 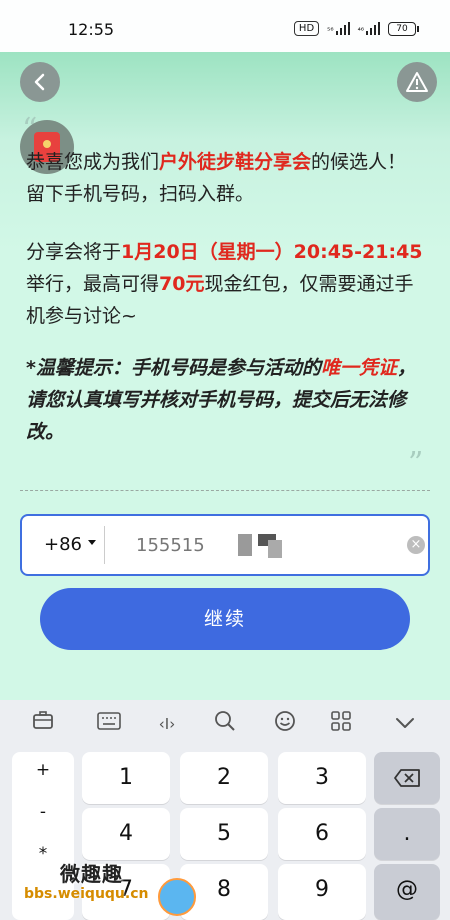 I want to click on input-separator, so click(x=104, y=545).